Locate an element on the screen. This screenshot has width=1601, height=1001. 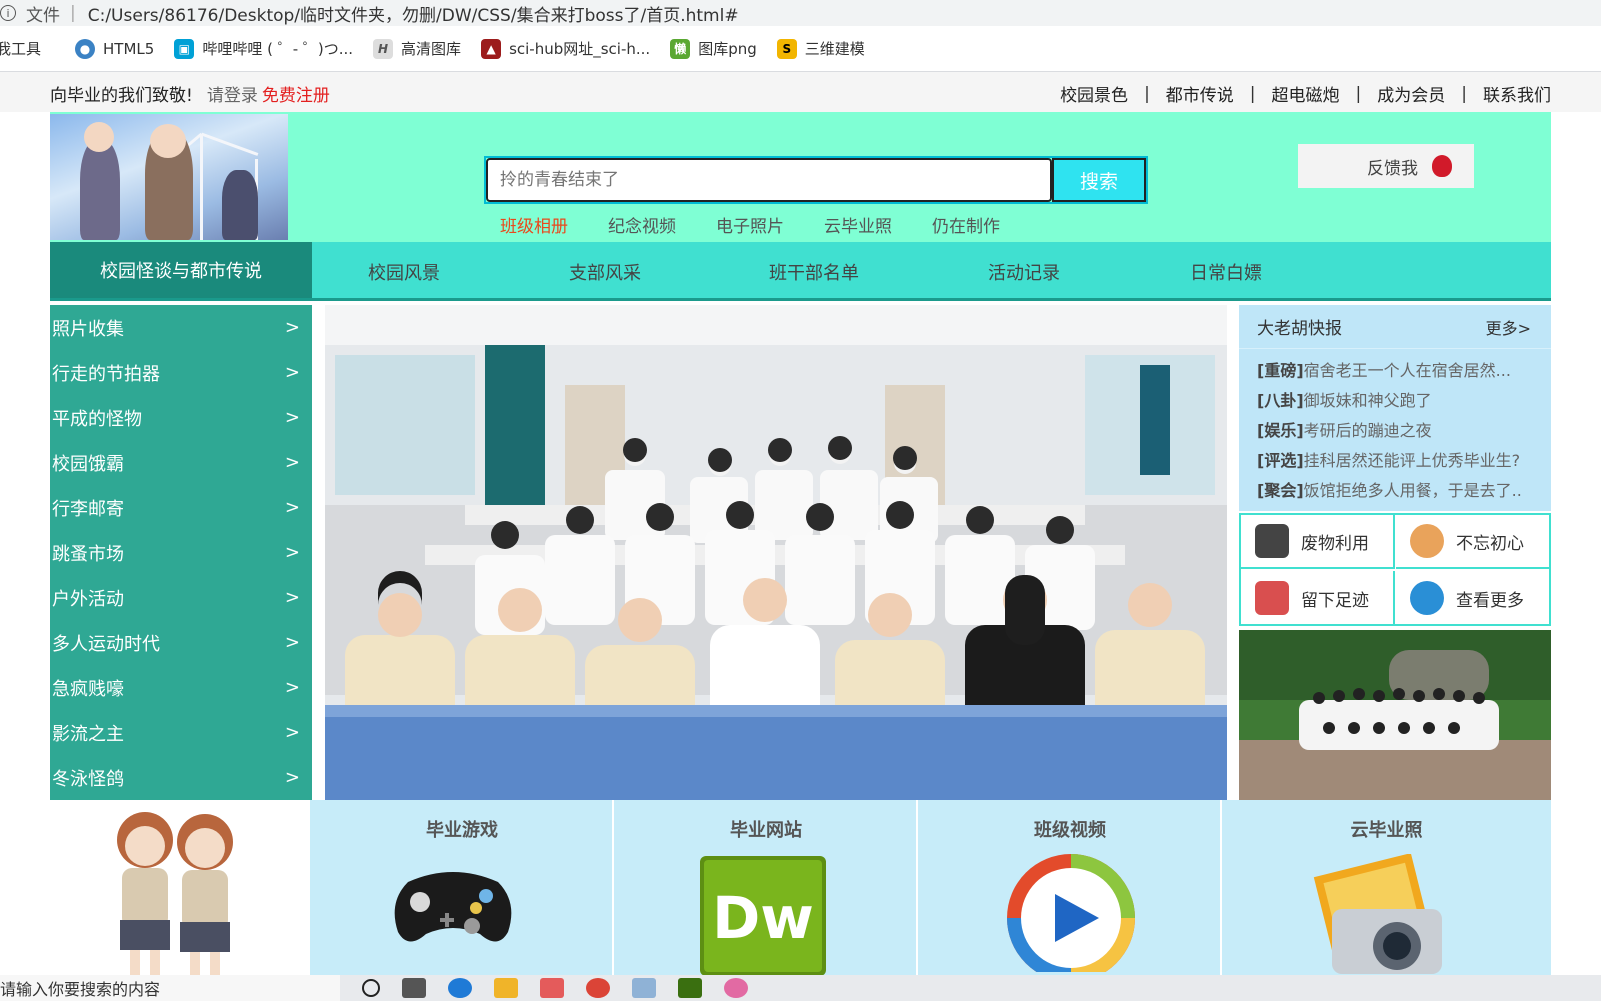
card-cloud-graduation-photo: 云毕业照 is located at coordinates (1385, 887).